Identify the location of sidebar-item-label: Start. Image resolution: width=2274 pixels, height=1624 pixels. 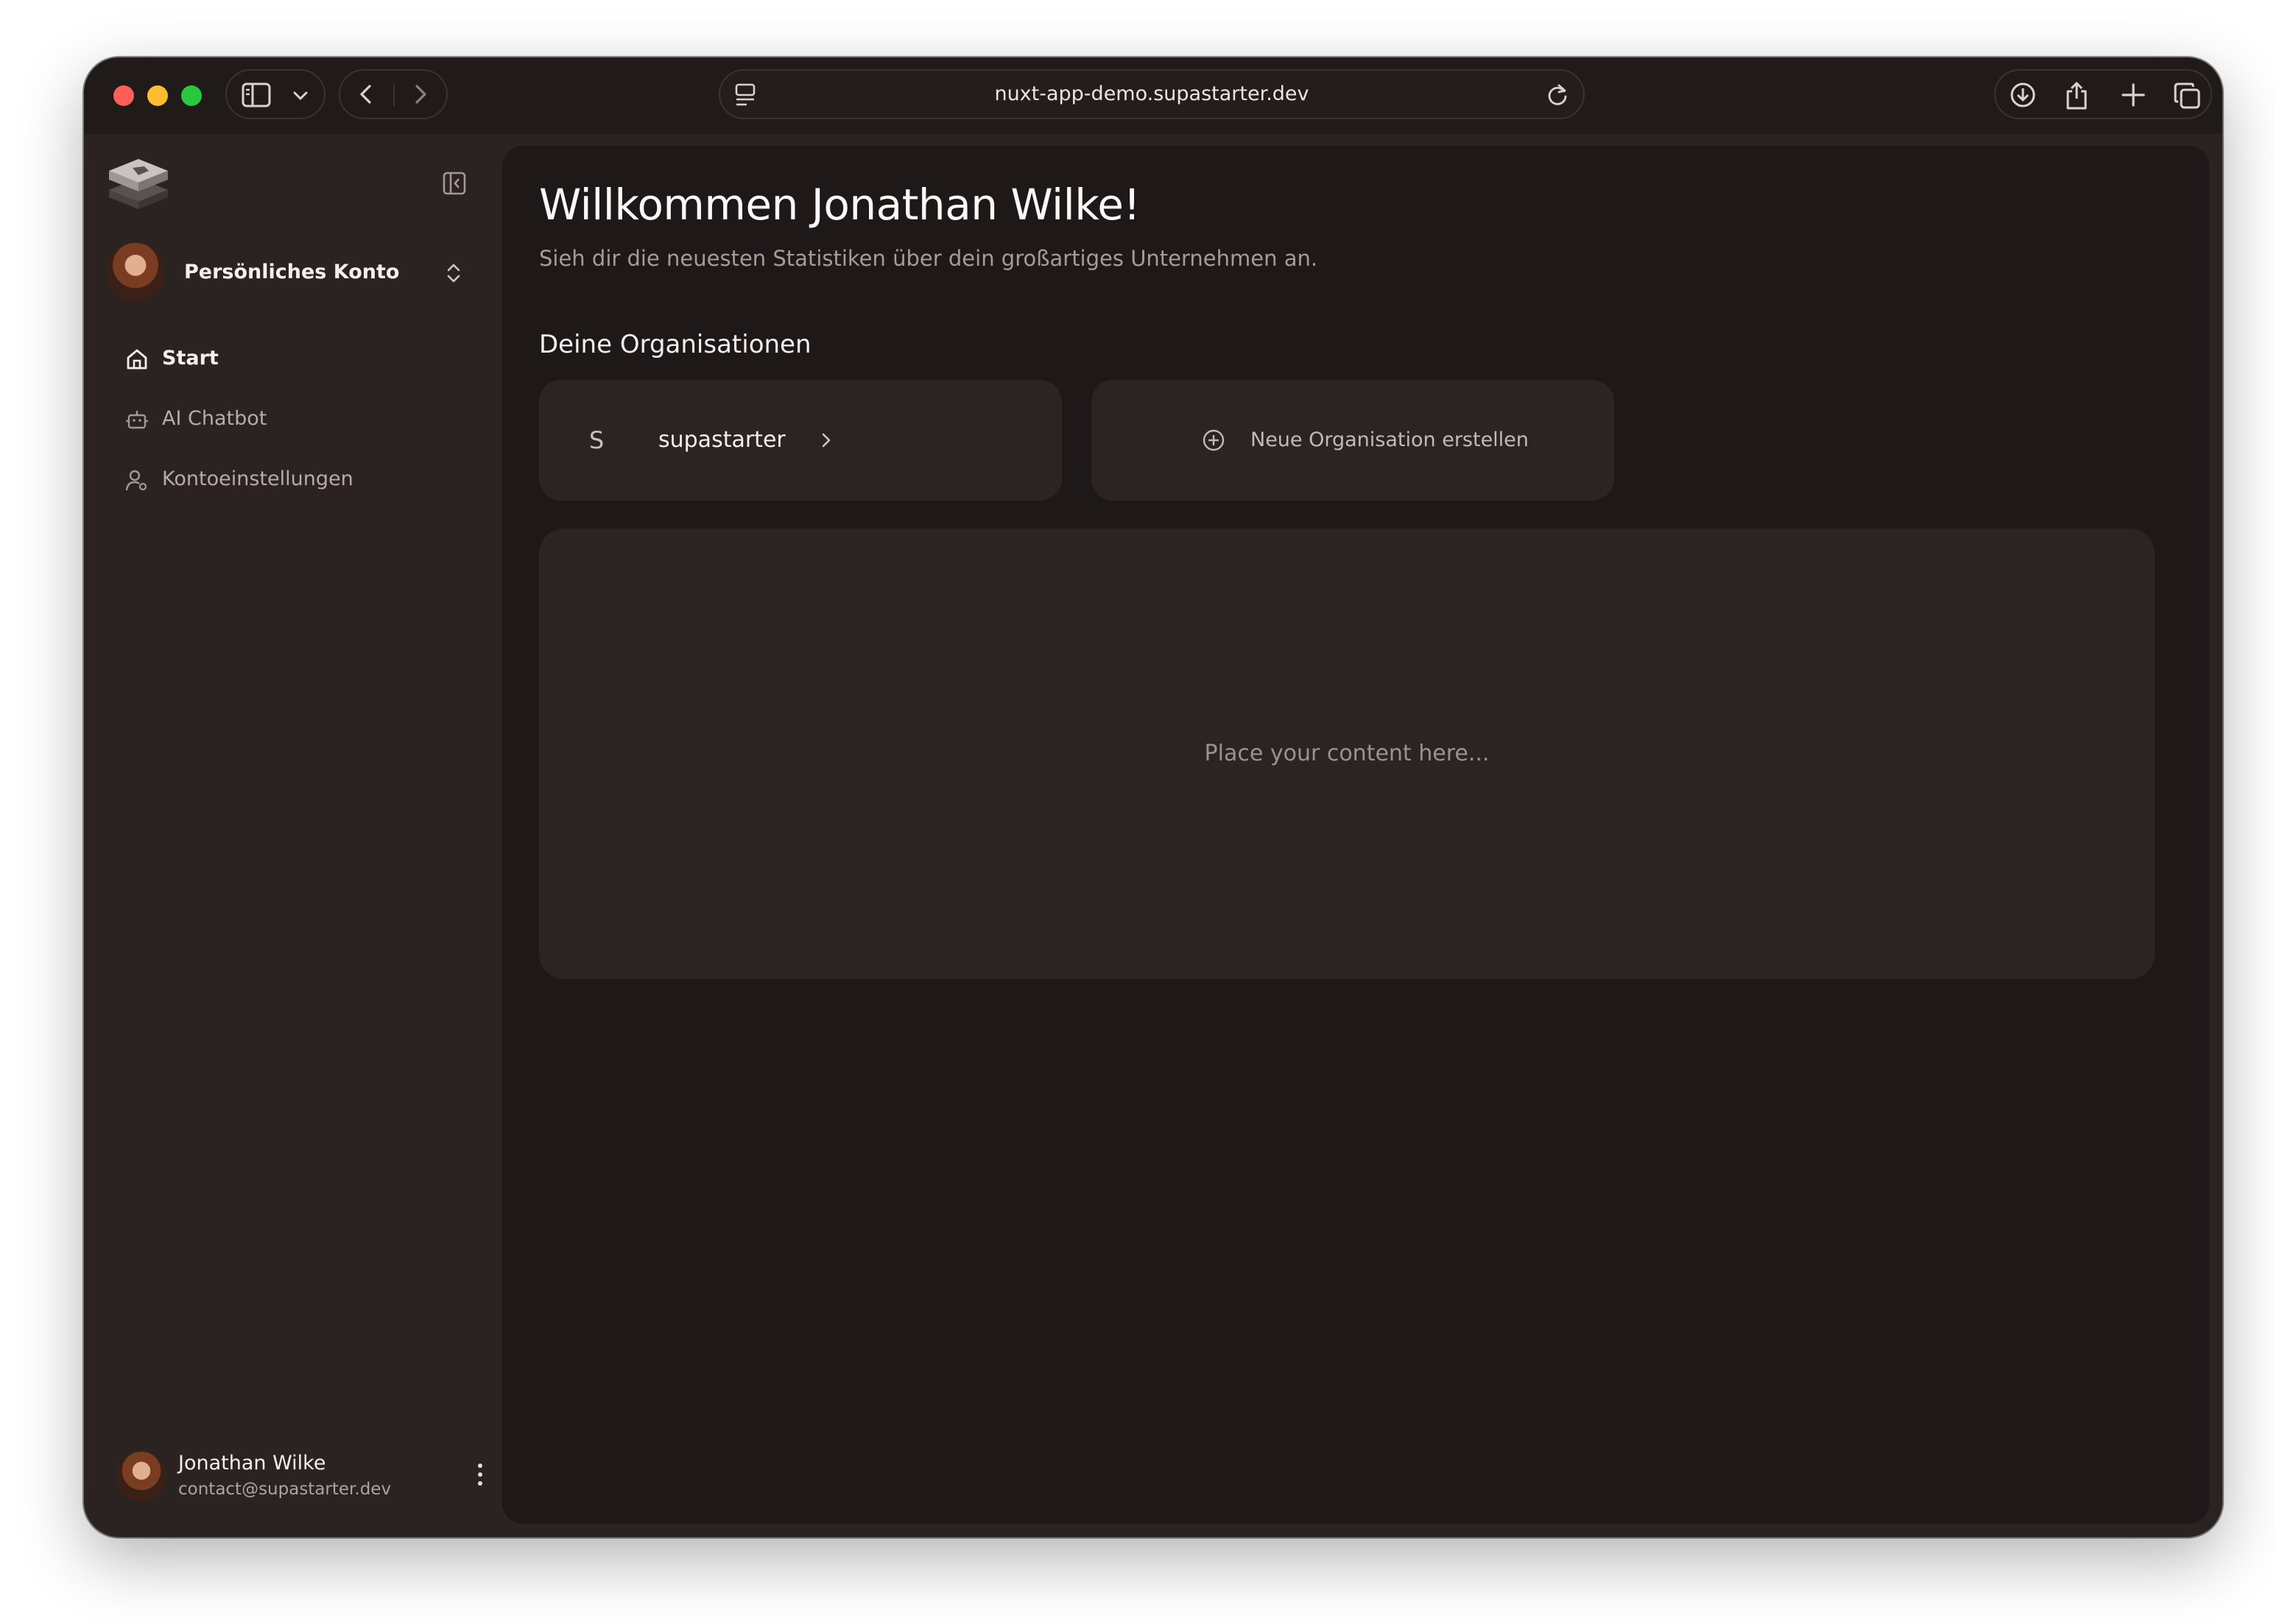
(190, 358).